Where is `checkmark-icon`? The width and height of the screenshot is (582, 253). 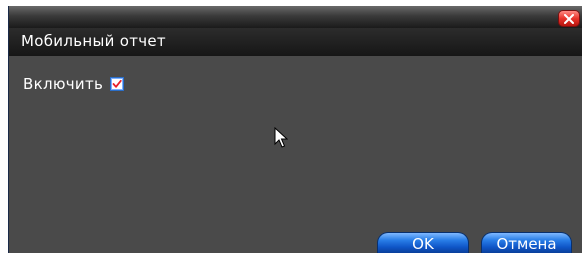
checkmark-icon is located at coordinates (117, 83).